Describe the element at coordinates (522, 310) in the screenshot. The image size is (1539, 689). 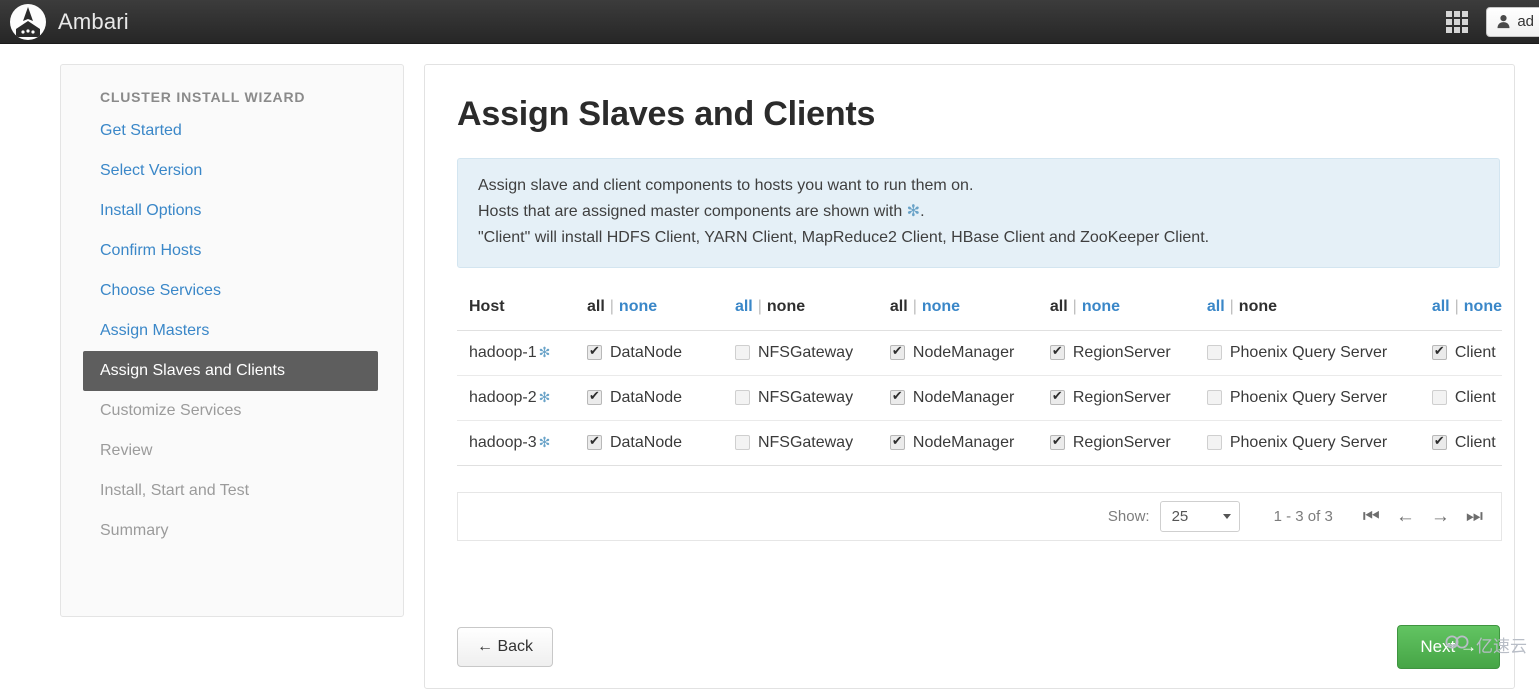
I see `col-header-host: Host` at that location.